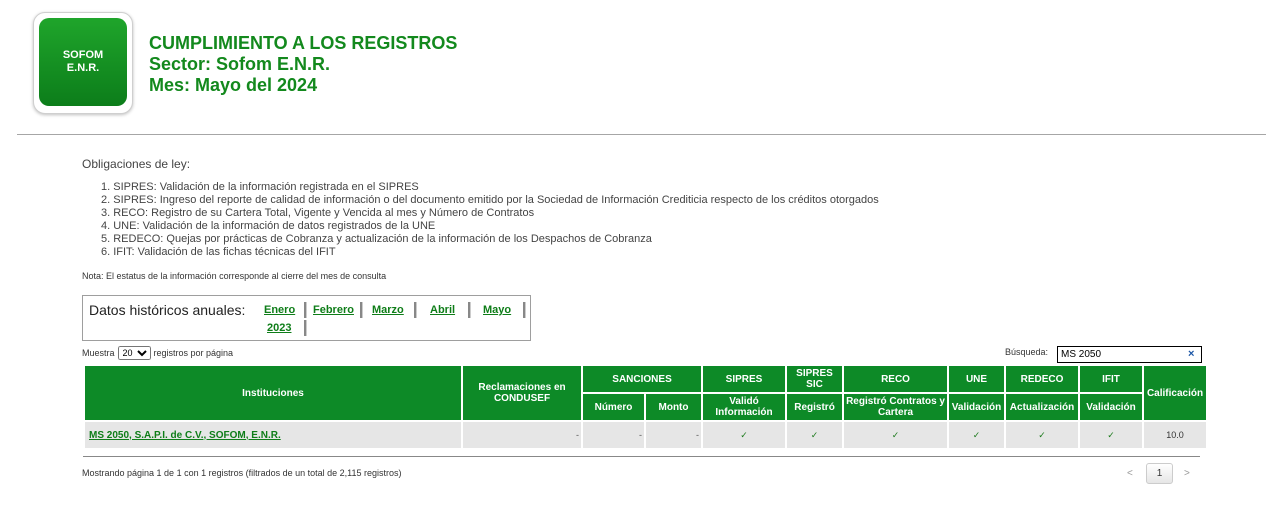 Image resolution: width=1280 pixels, height=506 pixels. What do you see at coordinates (279, 310) in the screenshot?
I see `historicos-link-enero: Enero` at bounding box center [279, 310].